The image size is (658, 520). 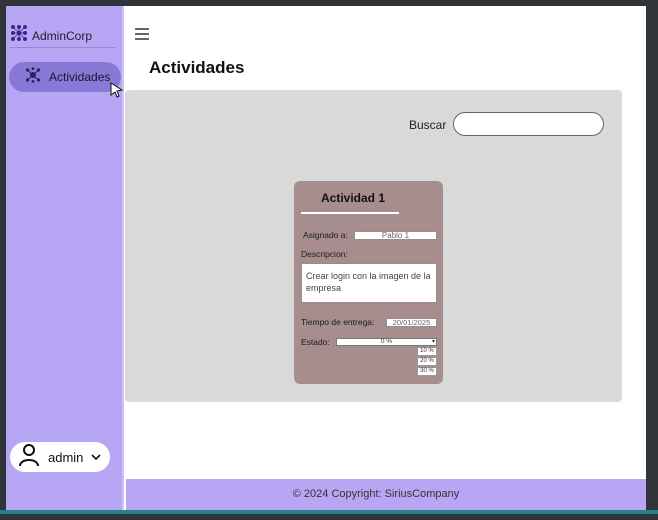 What do you see at coordinates (315, 342) in the screenshot?
I see `status-label: Estado:` at bounding box center [315, 342].